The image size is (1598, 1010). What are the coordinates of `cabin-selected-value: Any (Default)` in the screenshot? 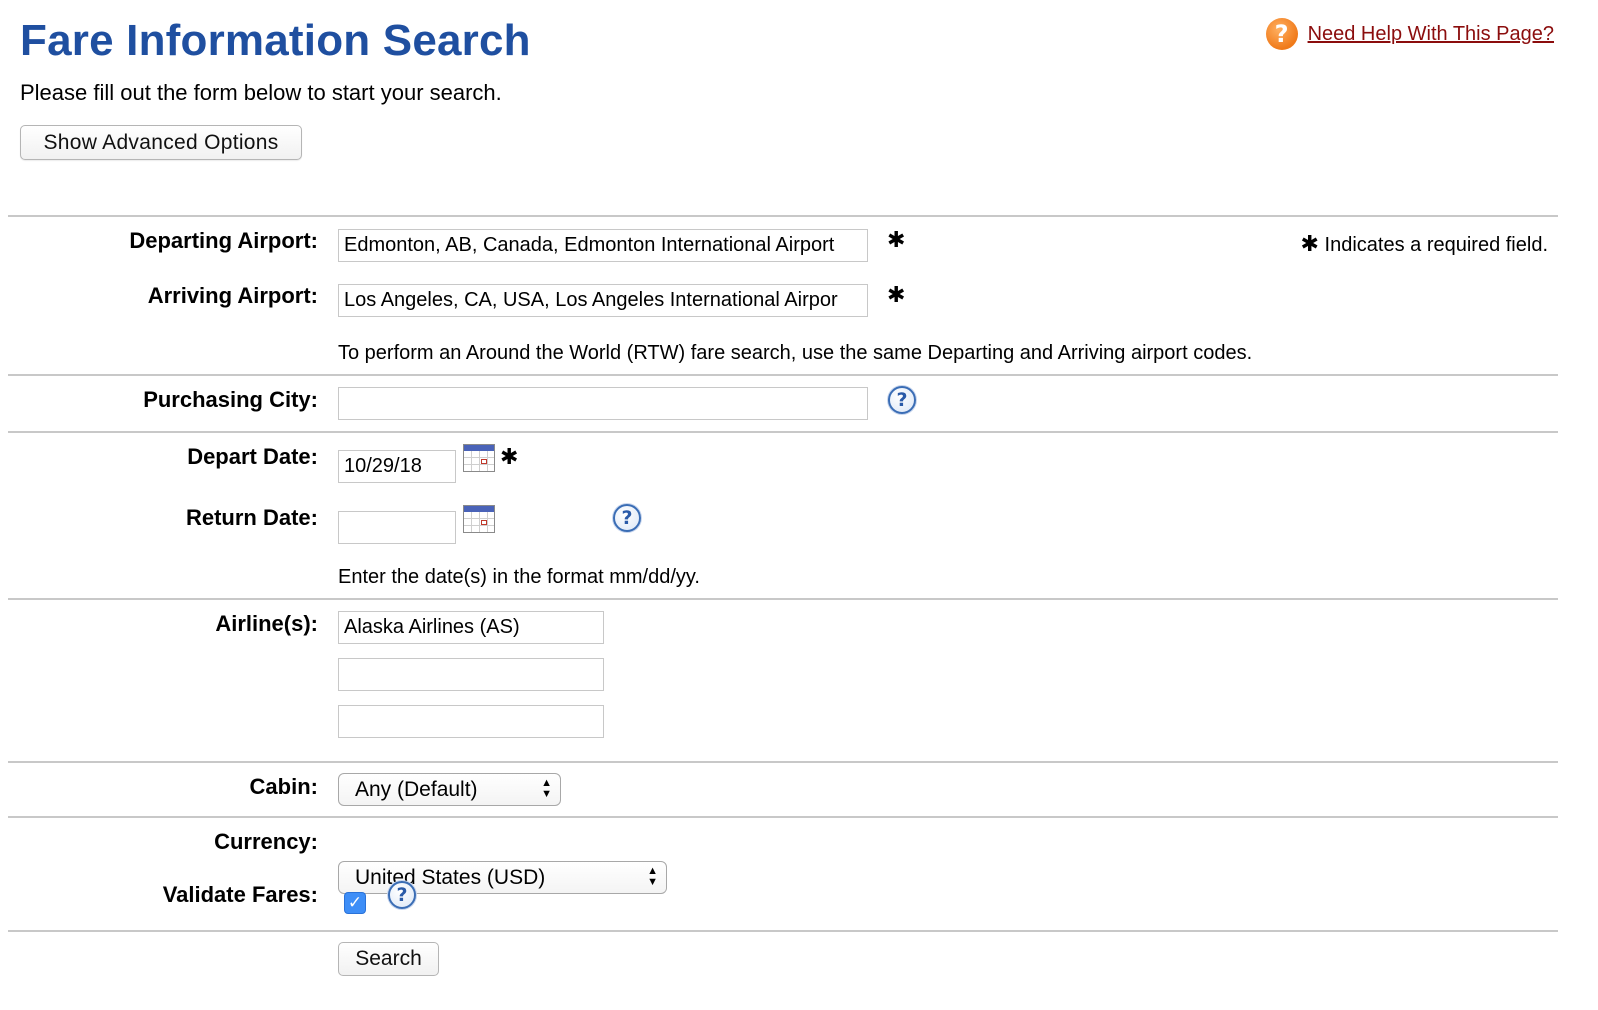 It's located at (416, 789).